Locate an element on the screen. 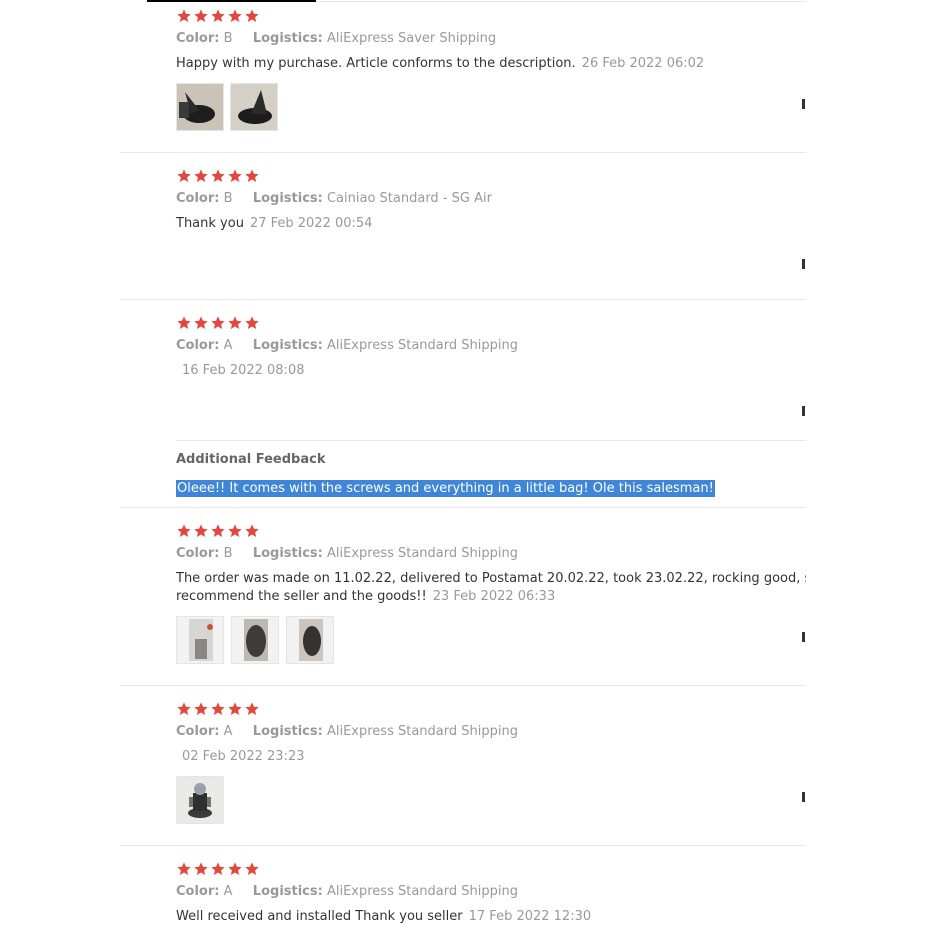 Image resolution: width=926 pixels, height=926 pixels. review-text: 16 Feb 2022 08:08 is located at coordinates (240, 371).